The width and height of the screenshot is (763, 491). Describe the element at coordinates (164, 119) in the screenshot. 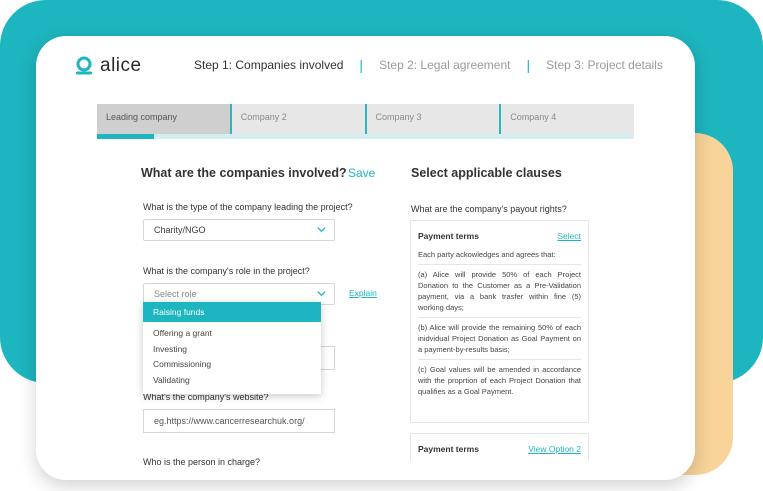

I see `tab-leading-company: Leading company` at that location.